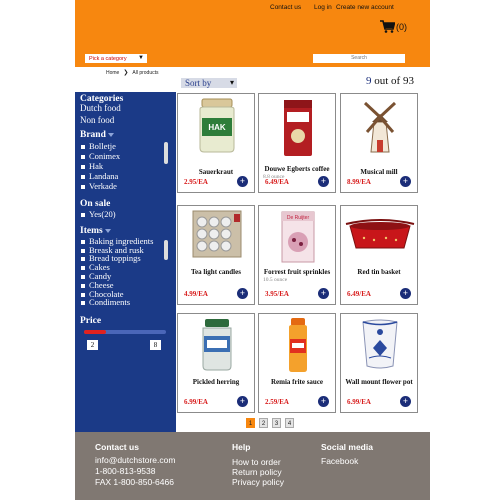 The image size is (500, 500). What do you see at coordinates (135, 460) in the screenshot?
I see `footer-email: info@dutchstore.com` at bounding box center [135, 460].